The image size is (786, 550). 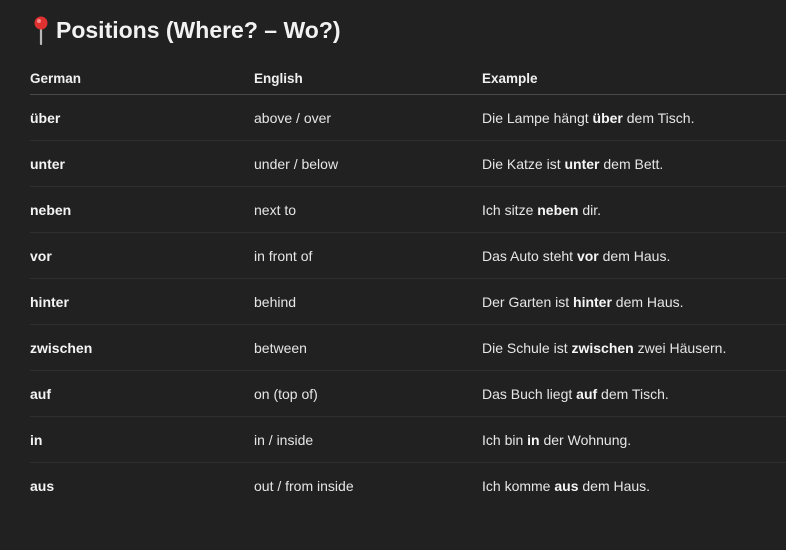 What do you see at coordinates (680, 347) in the screenshot?
I see `example-text-after: zwei Häusern.` at bounding box center [680, 347].